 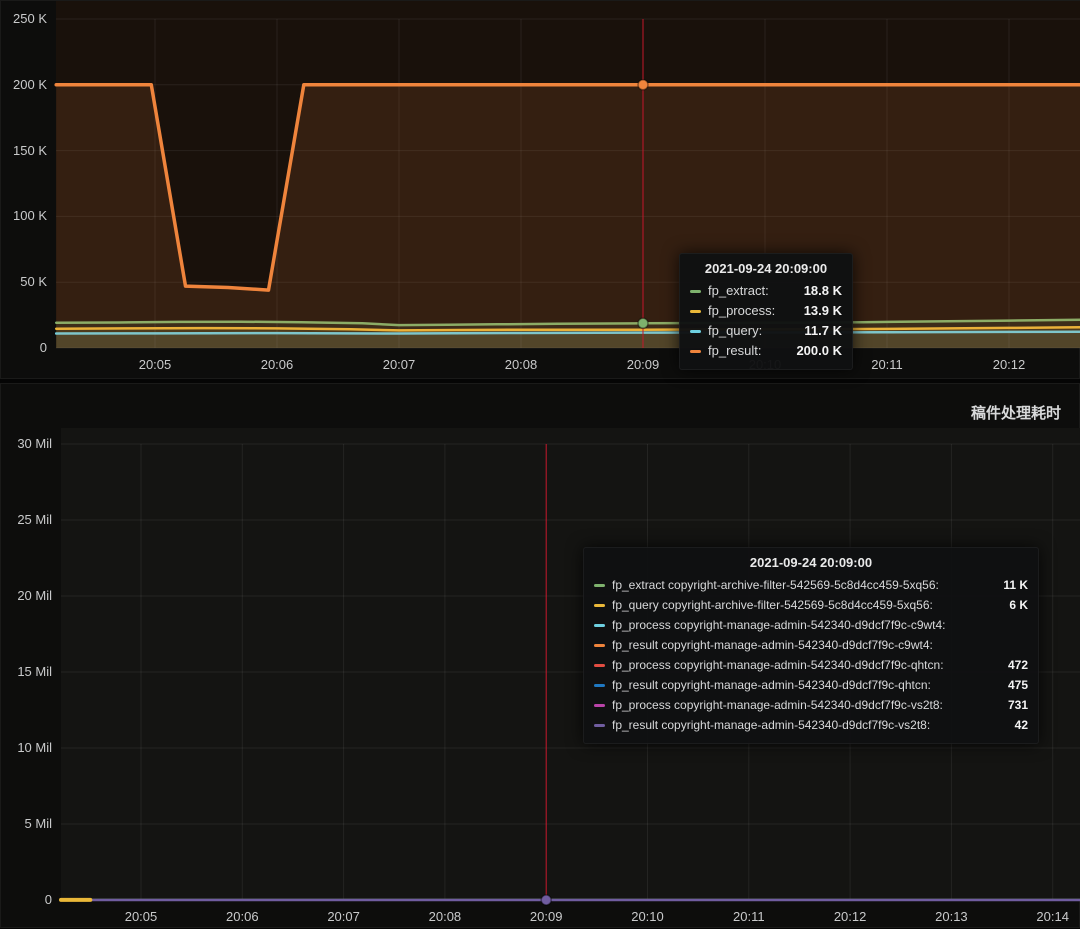 What do you see at coordinates (1018, 605) in the screenshot?
I see `tooltip-series-value: 6 K` at bounding box center [1018, 605].